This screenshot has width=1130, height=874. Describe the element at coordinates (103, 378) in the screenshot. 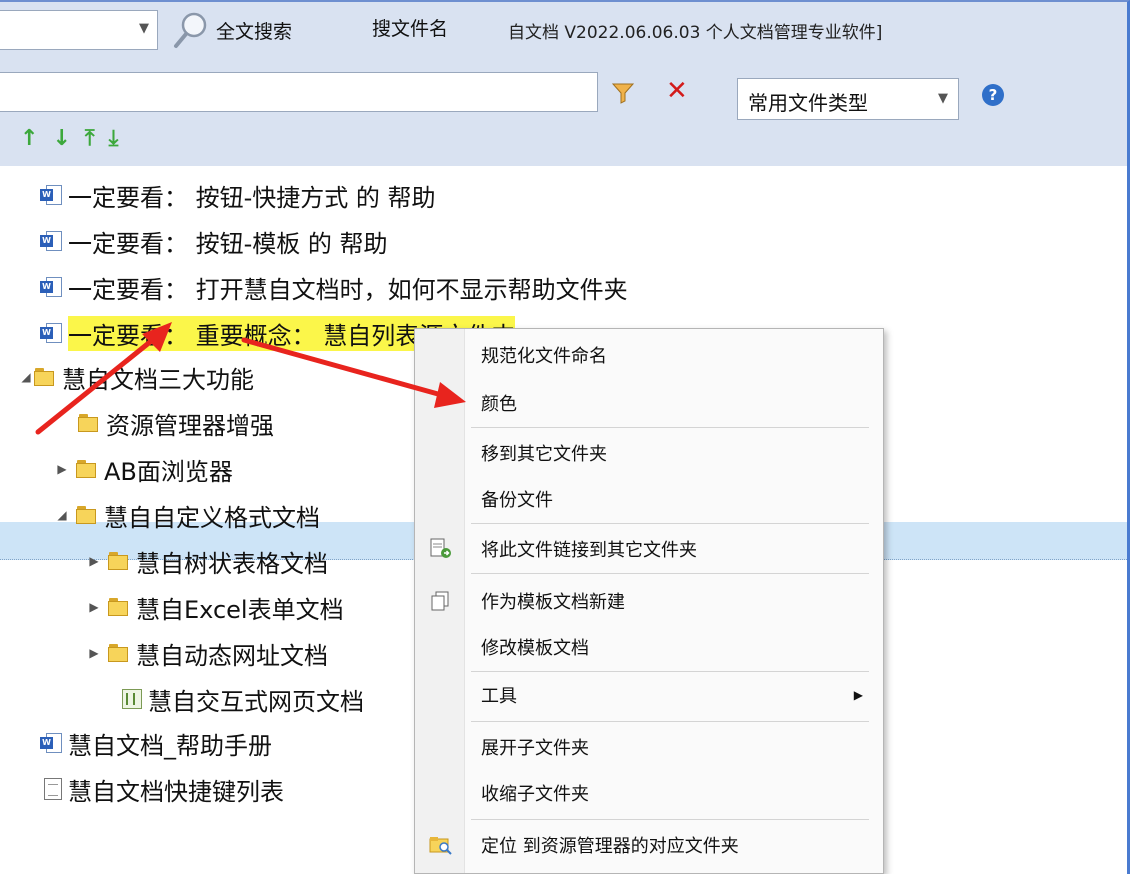

I see `arrow-to-item-annotation` at that location.